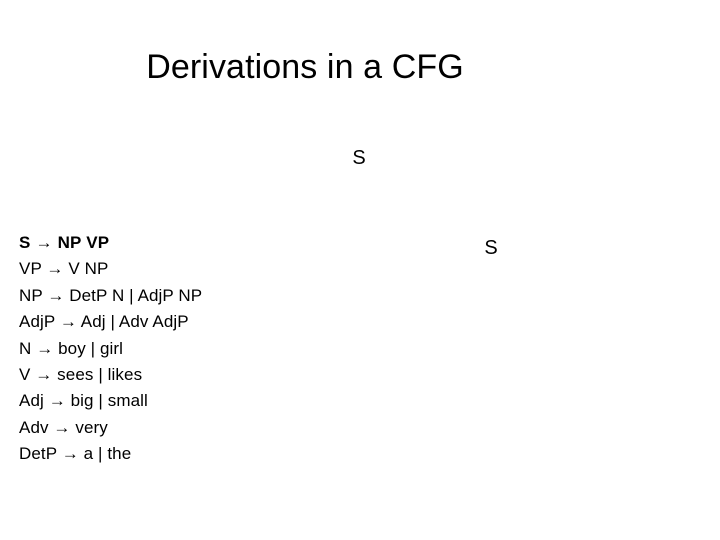  I want to click on grammar-rule: DetP → a | the, so click(75, 454).